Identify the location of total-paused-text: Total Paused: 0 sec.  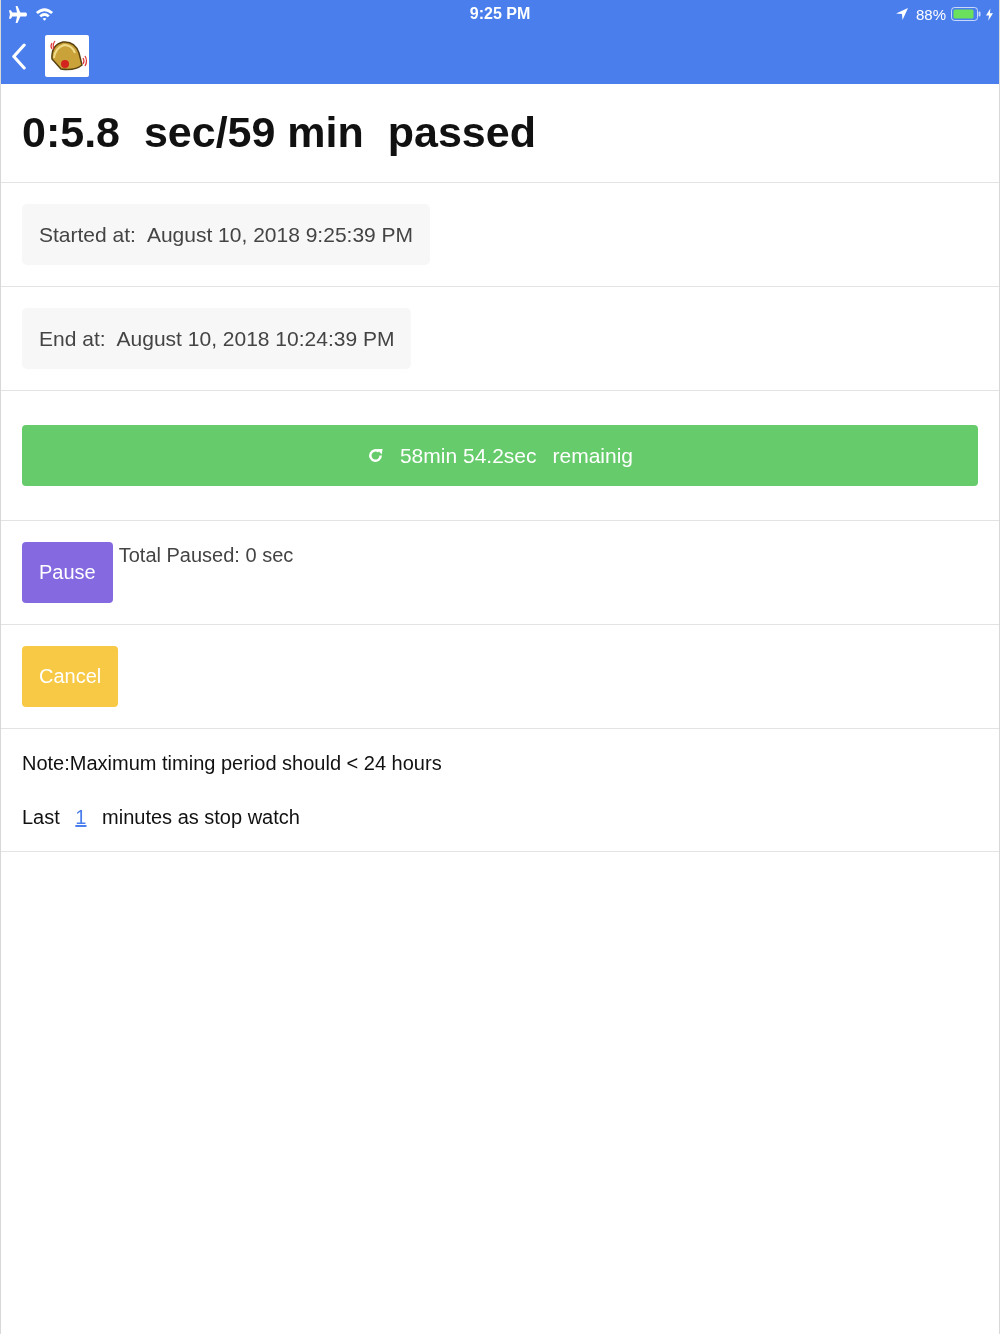
(206, 555).